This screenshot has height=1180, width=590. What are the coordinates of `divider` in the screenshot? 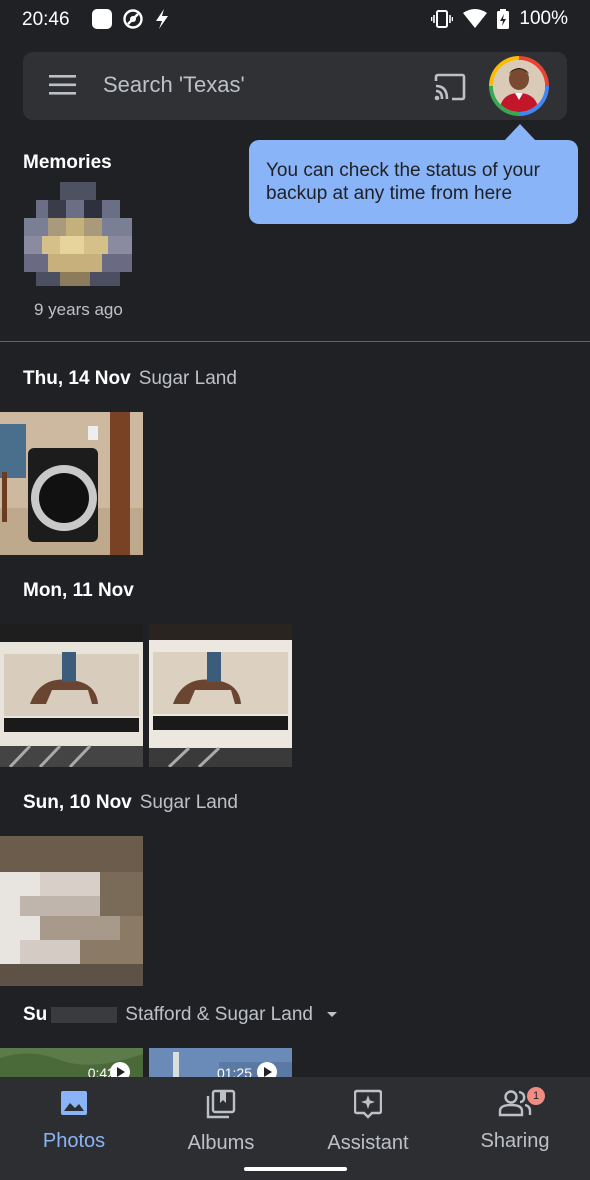 It's located at (295, 341).